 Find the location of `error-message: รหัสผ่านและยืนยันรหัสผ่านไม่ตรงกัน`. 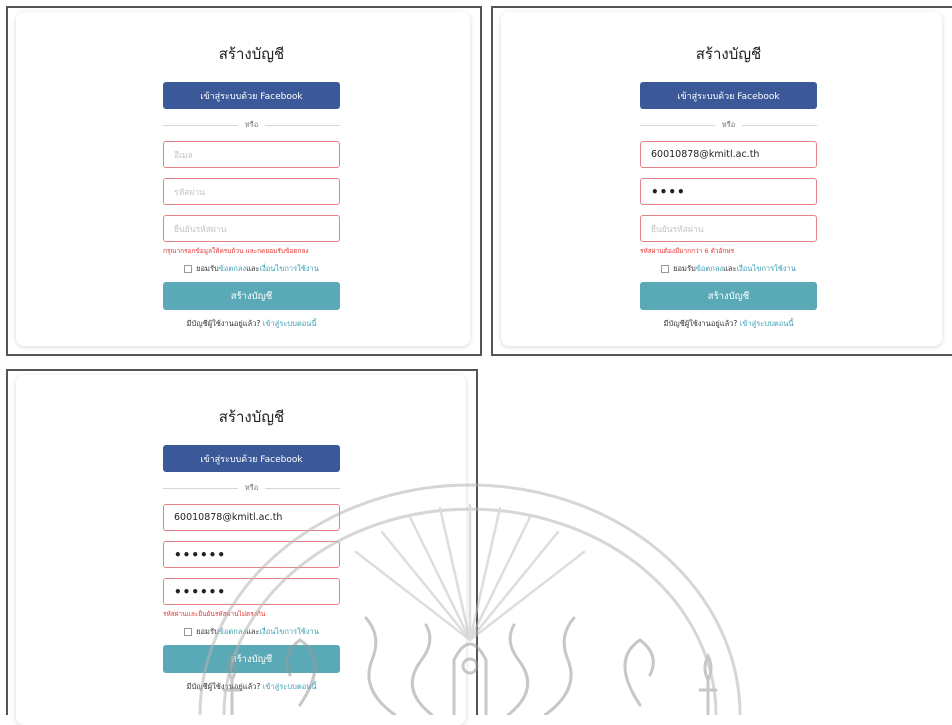

error-message: รหัสผ่านและยืนยันรหัสผ่านไม่ตรงกัน is located at coordinates (214, 614).